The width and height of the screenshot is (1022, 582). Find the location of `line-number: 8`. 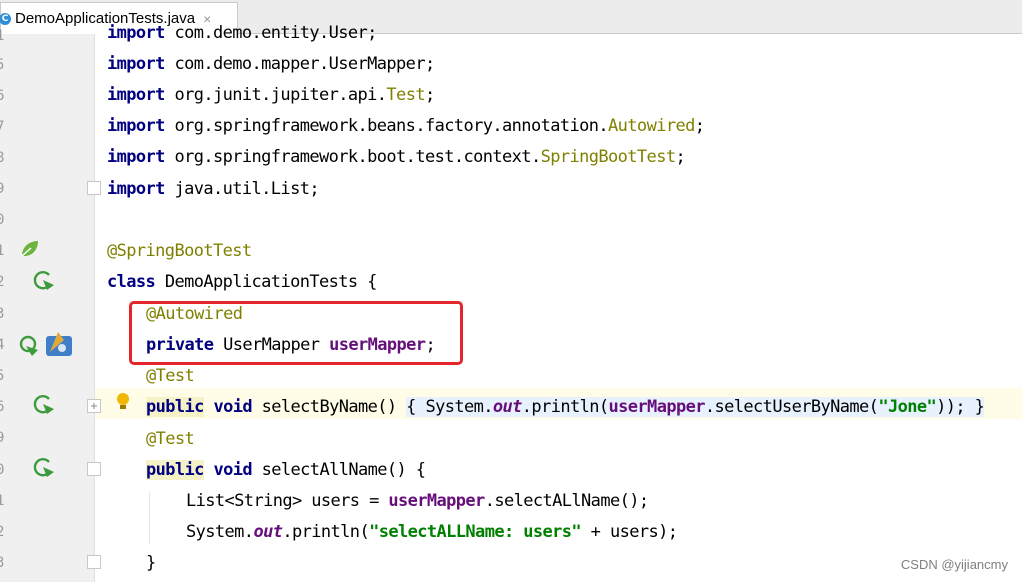

line-number: 8 is located at coordinates (2, 158).